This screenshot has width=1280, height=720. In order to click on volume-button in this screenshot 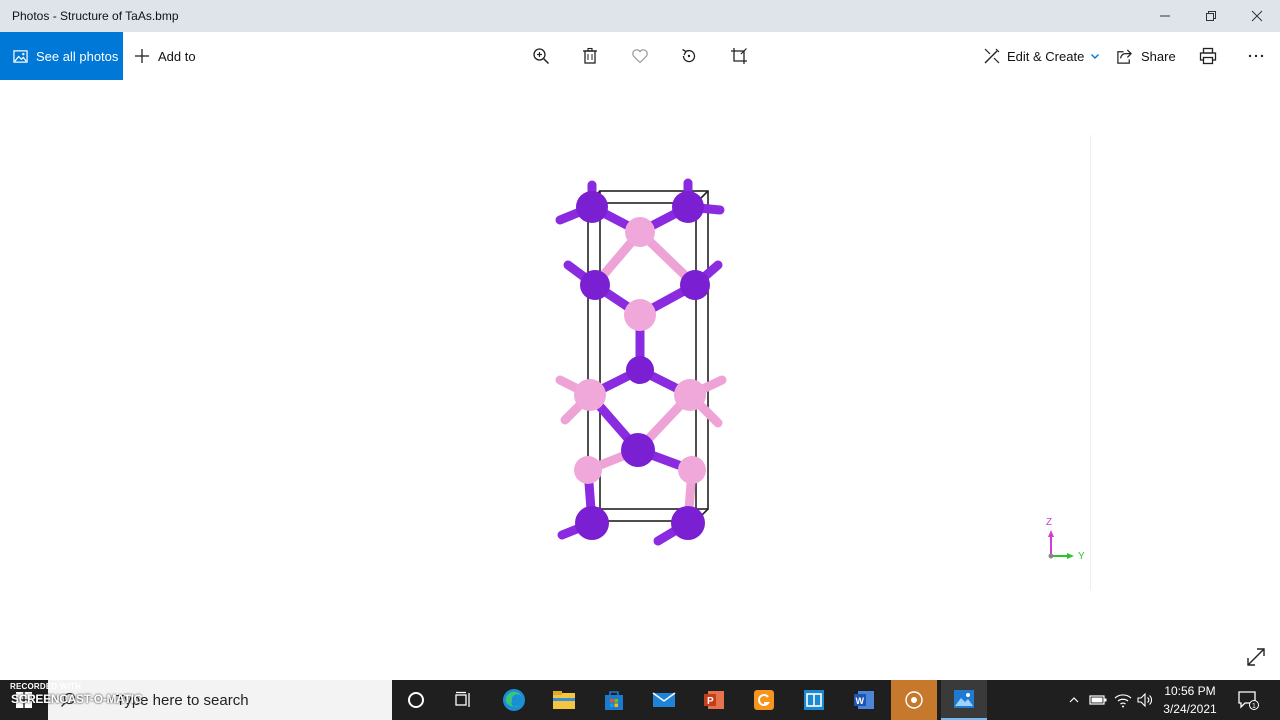, I will do `click(1145, 700)`.